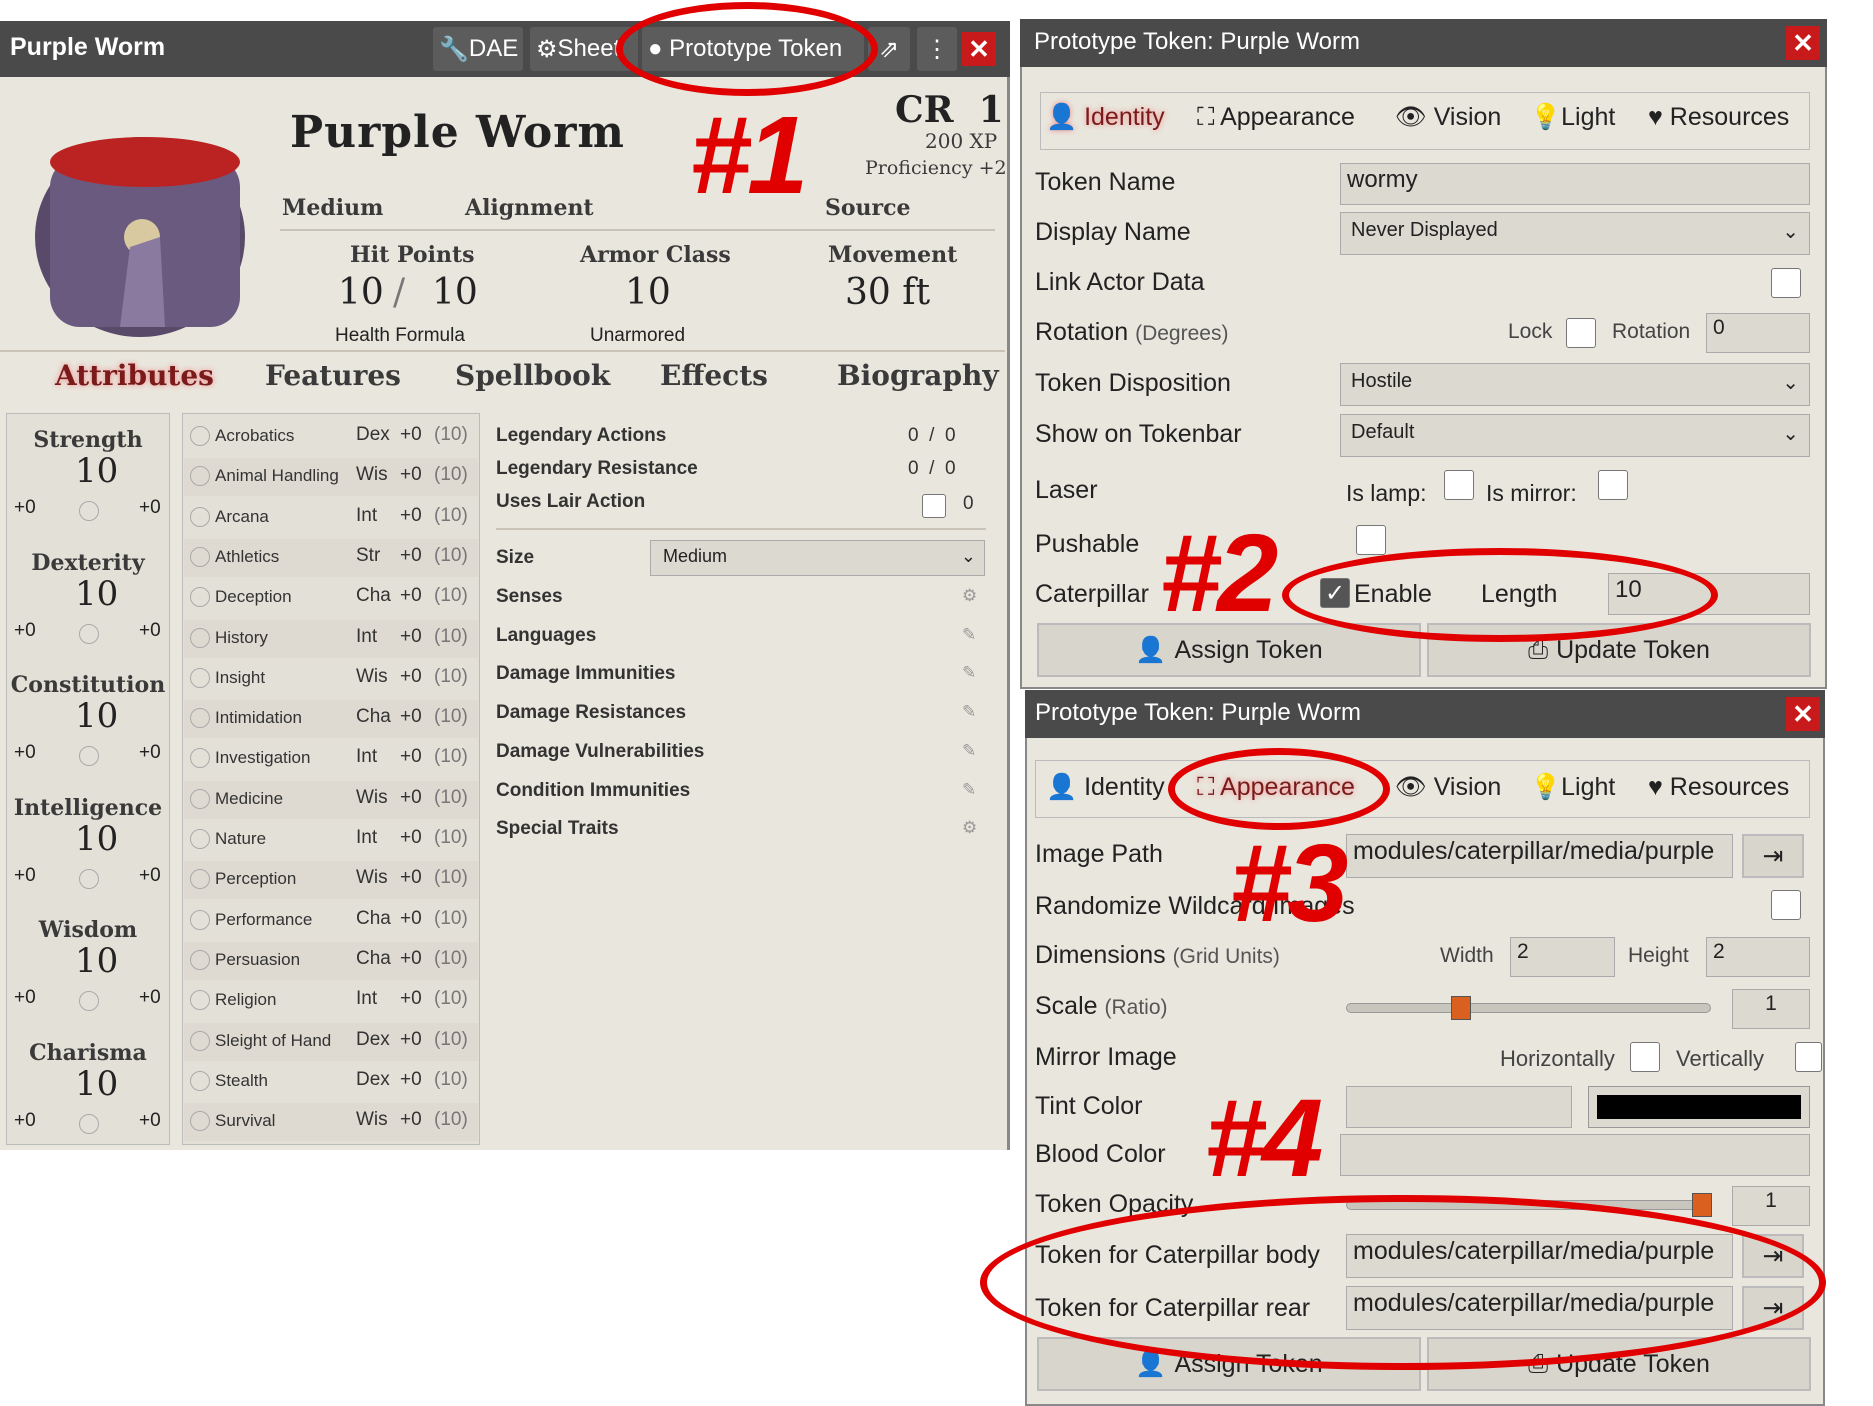 This screenshot has width=1873, height=1406. Describe the element at coordinates (1786, 283) in the screenshot. I see `link-actor-checkbox` at that location.